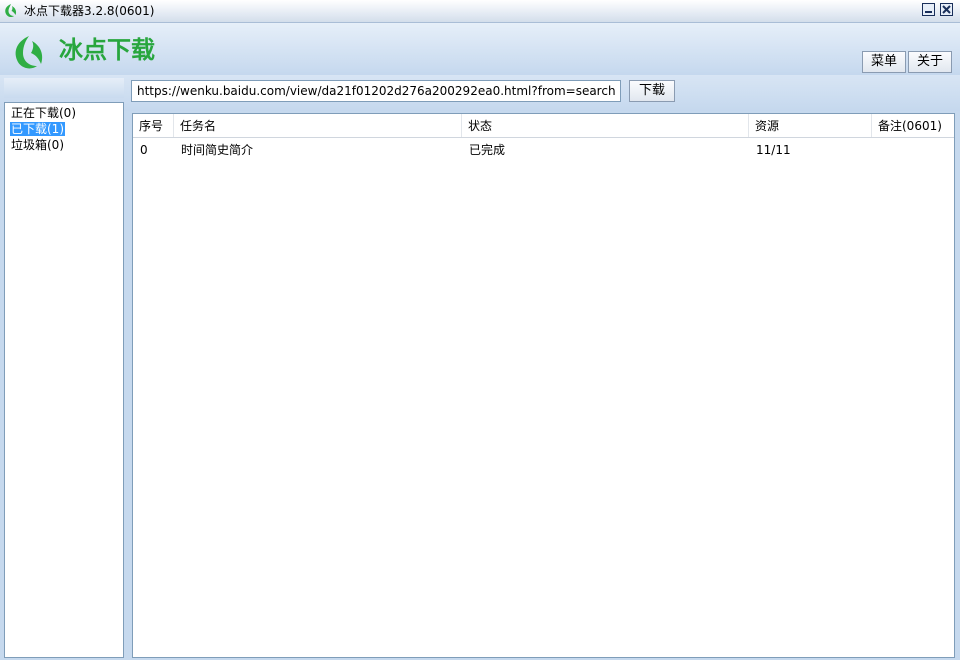 The image size is (960, 660). I want to click on sidebar-item-downloaded: 已下载(1), so click(64, 129).